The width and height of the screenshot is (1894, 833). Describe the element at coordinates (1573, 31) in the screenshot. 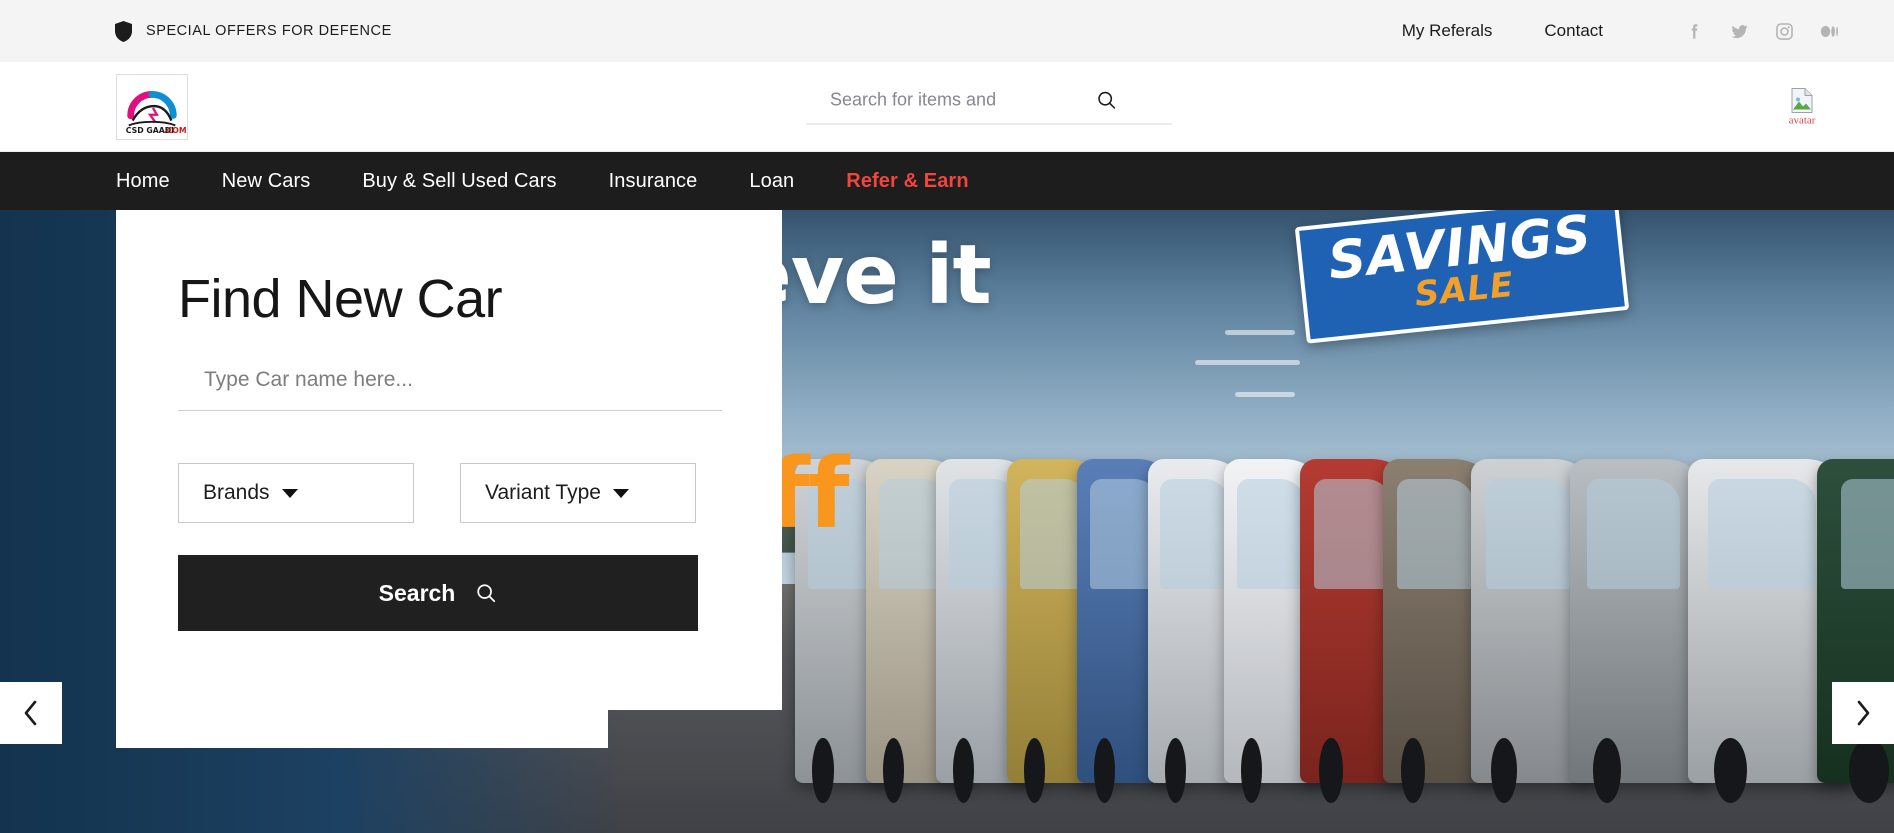

I see `top-link-contact: Contact` at that location.